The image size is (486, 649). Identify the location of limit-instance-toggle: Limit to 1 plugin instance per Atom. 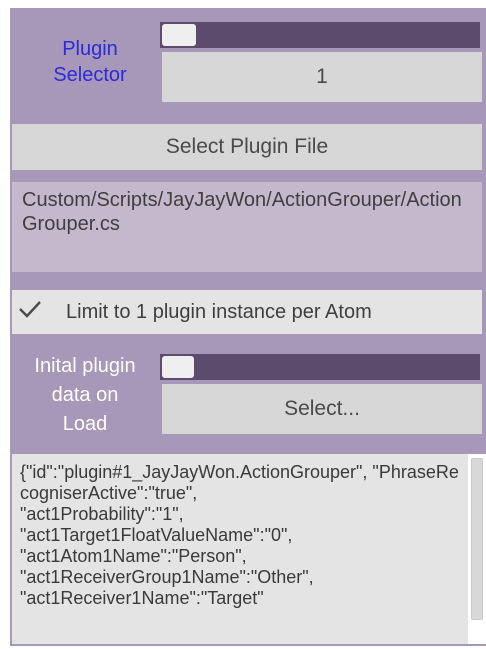
(247, 312).